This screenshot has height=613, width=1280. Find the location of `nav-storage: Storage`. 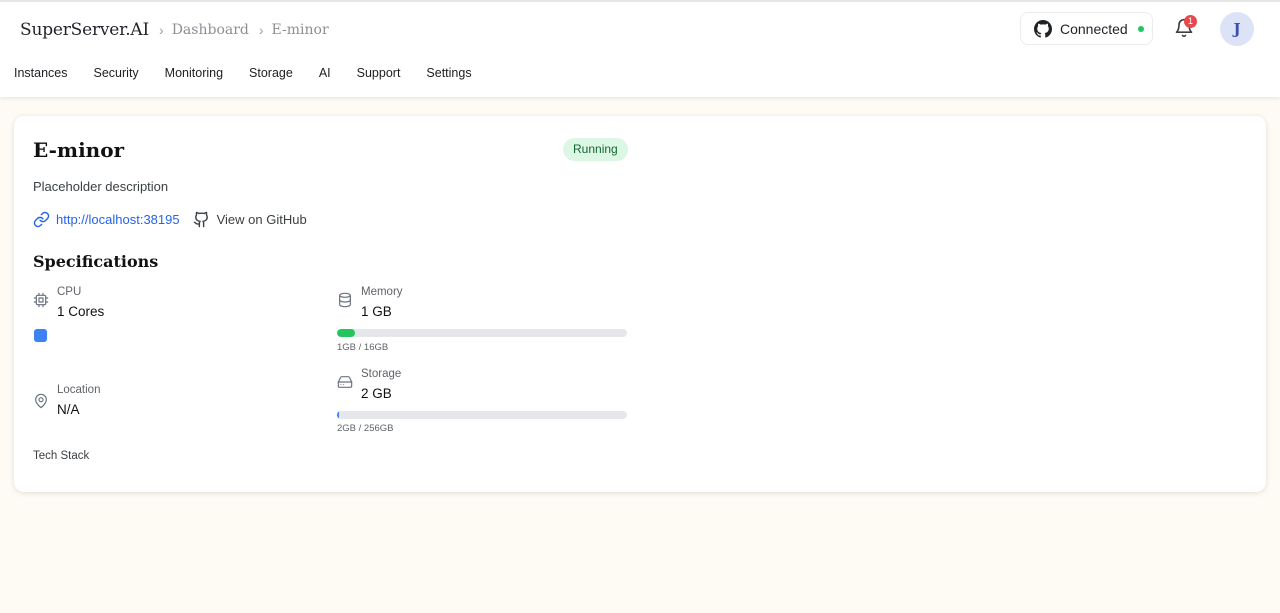

nav-storage: Storage is located at coordinates (271, 73).